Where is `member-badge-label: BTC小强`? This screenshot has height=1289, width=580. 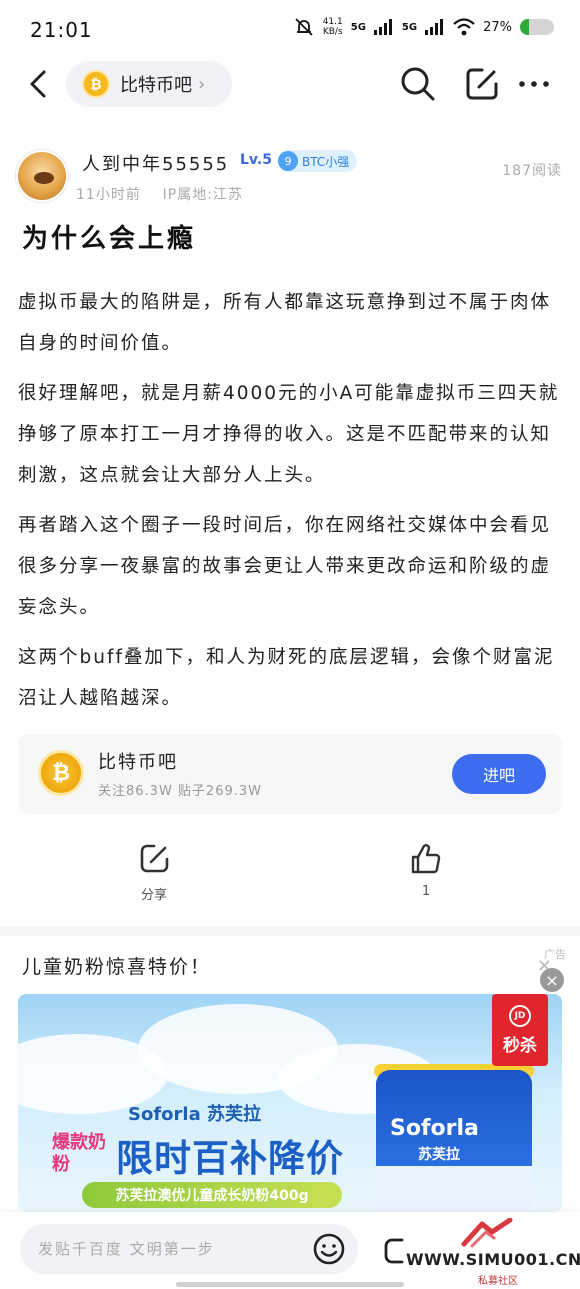 member-badge-label: BTC小强 is located at coordinates (326, 161).